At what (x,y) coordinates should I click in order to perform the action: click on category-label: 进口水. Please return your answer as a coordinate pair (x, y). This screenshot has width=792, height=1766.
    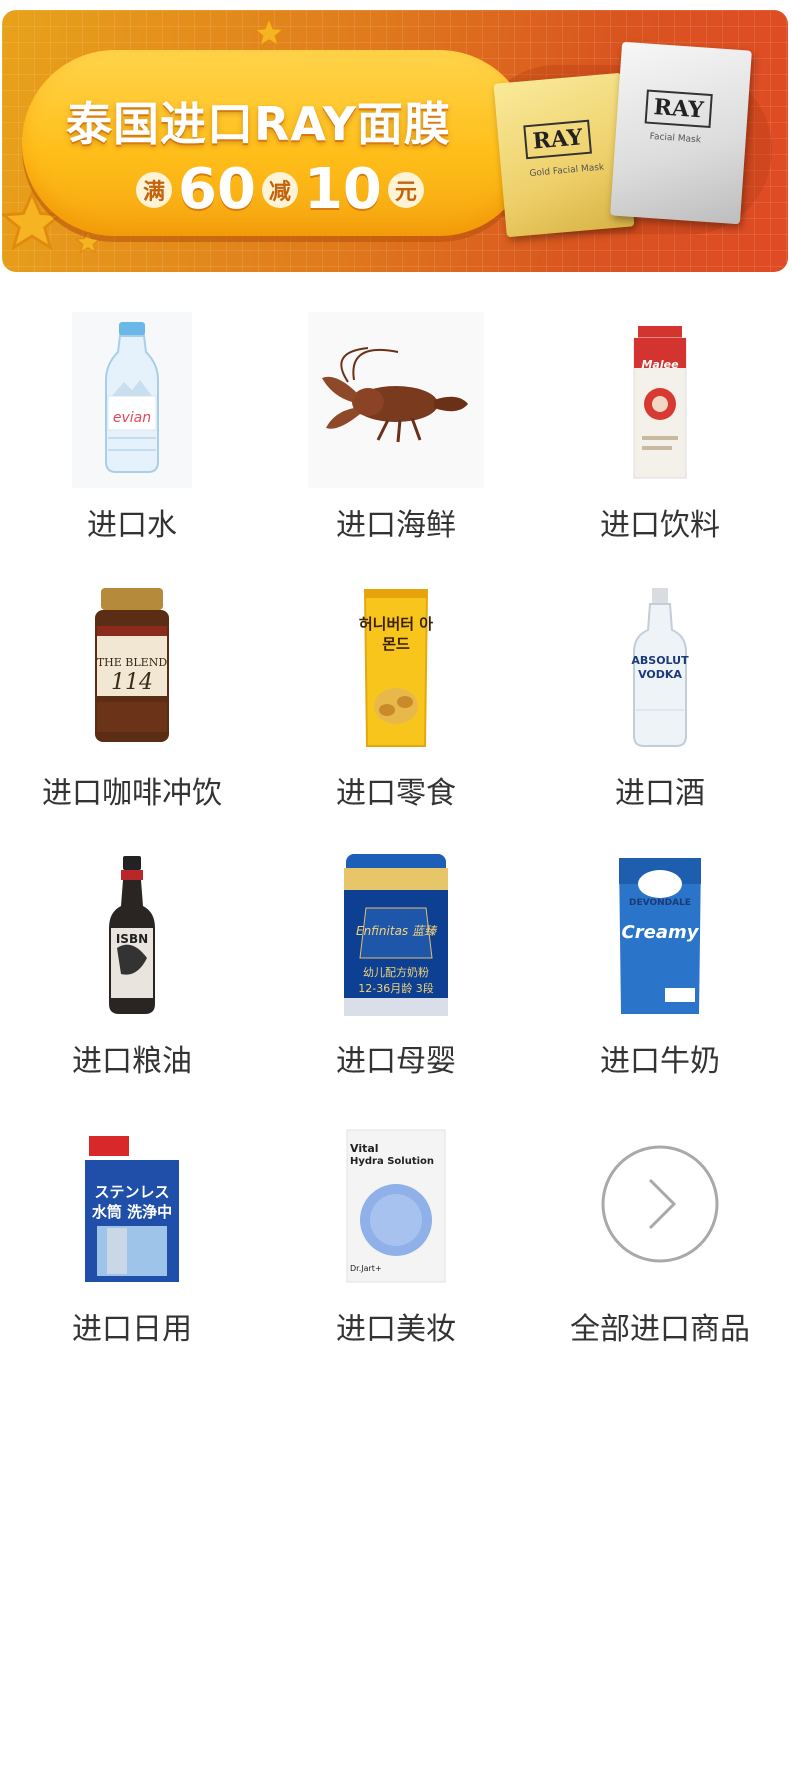
    Looking at the image, I should click on (132, 525).